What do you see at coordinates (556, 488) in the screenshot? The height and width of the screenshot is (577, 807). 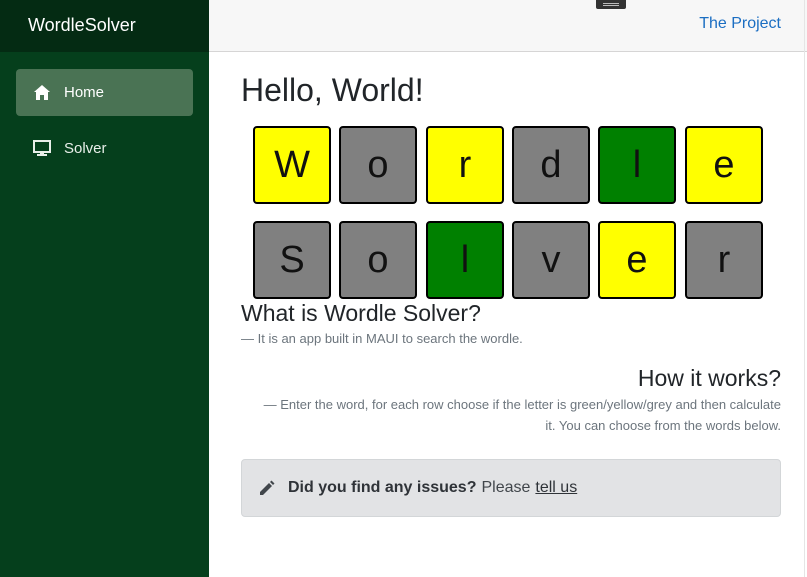 I see `tell-us-link: tell us` at bounding box center [556, 488].